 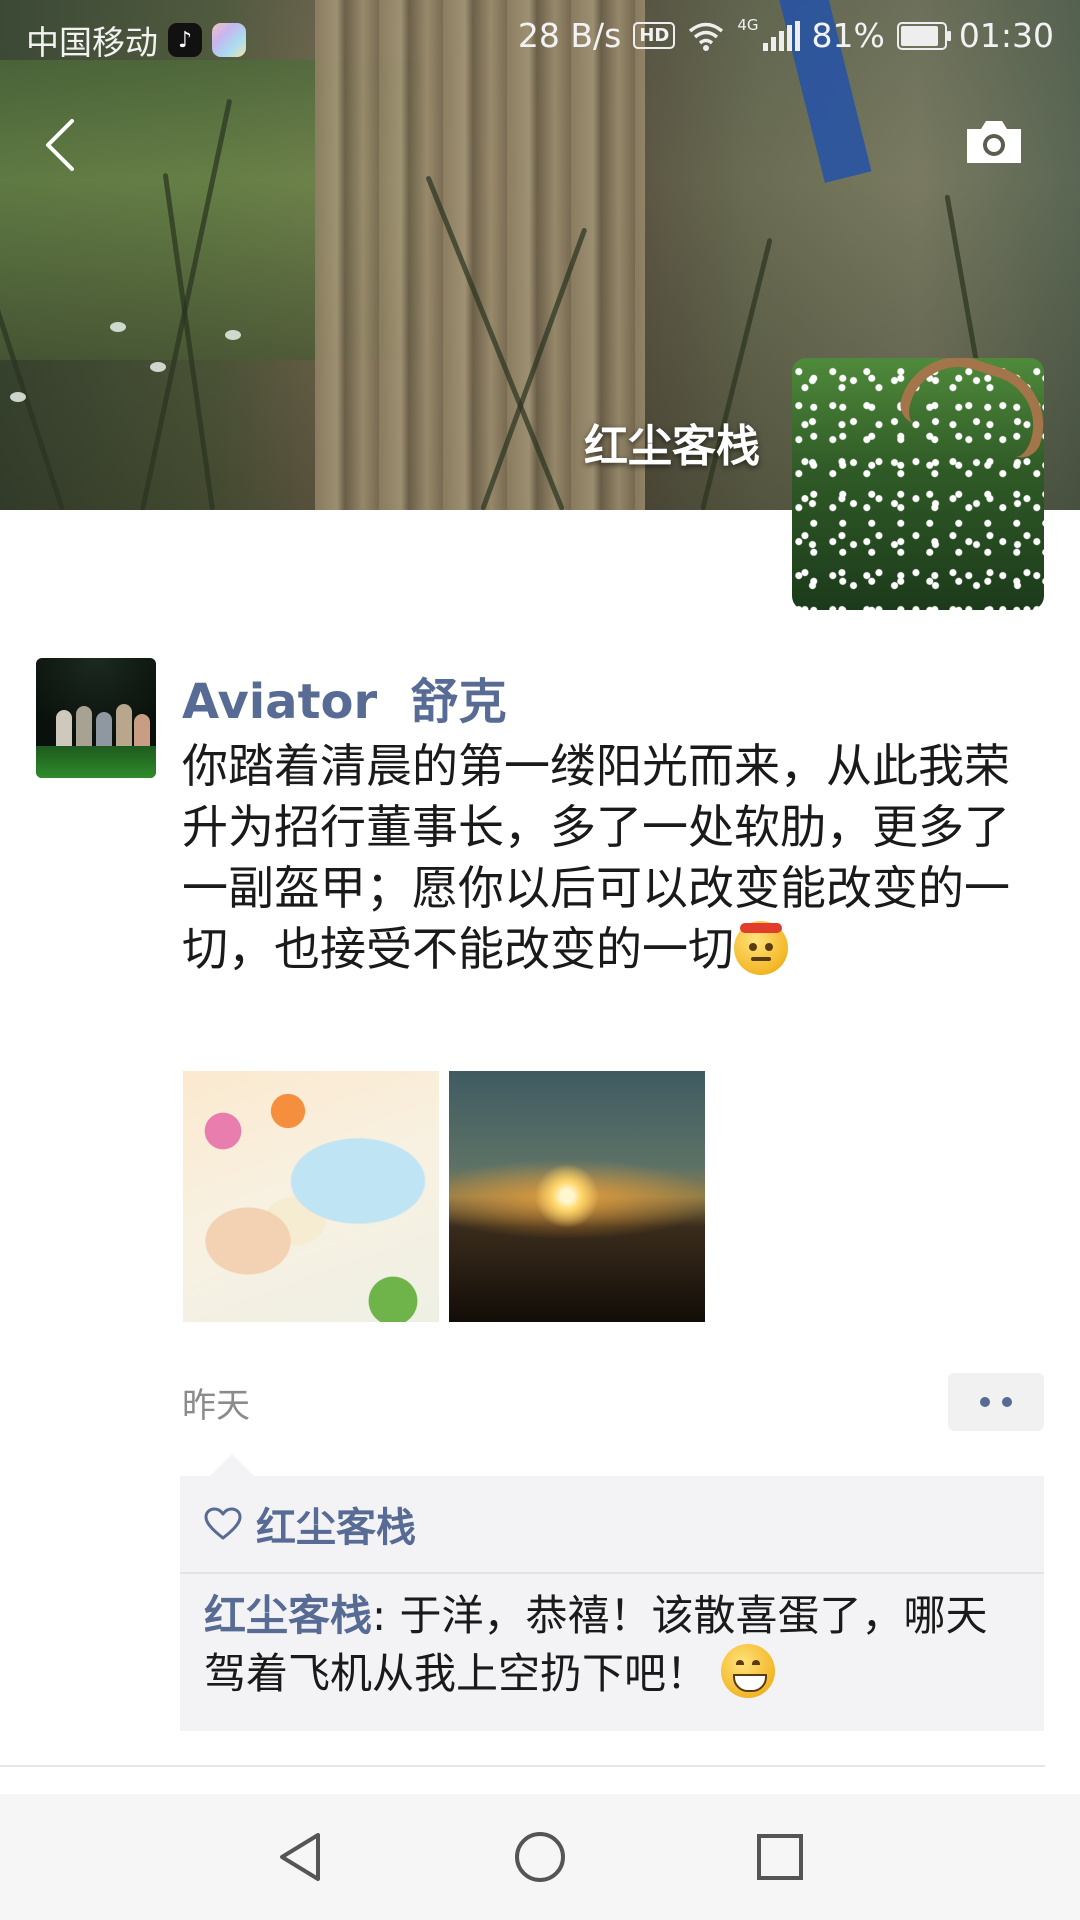 What do you see at coordinates (996, 1402) in the screenshot?
I see `more-actions-button` at bounding box center [996, 1402].